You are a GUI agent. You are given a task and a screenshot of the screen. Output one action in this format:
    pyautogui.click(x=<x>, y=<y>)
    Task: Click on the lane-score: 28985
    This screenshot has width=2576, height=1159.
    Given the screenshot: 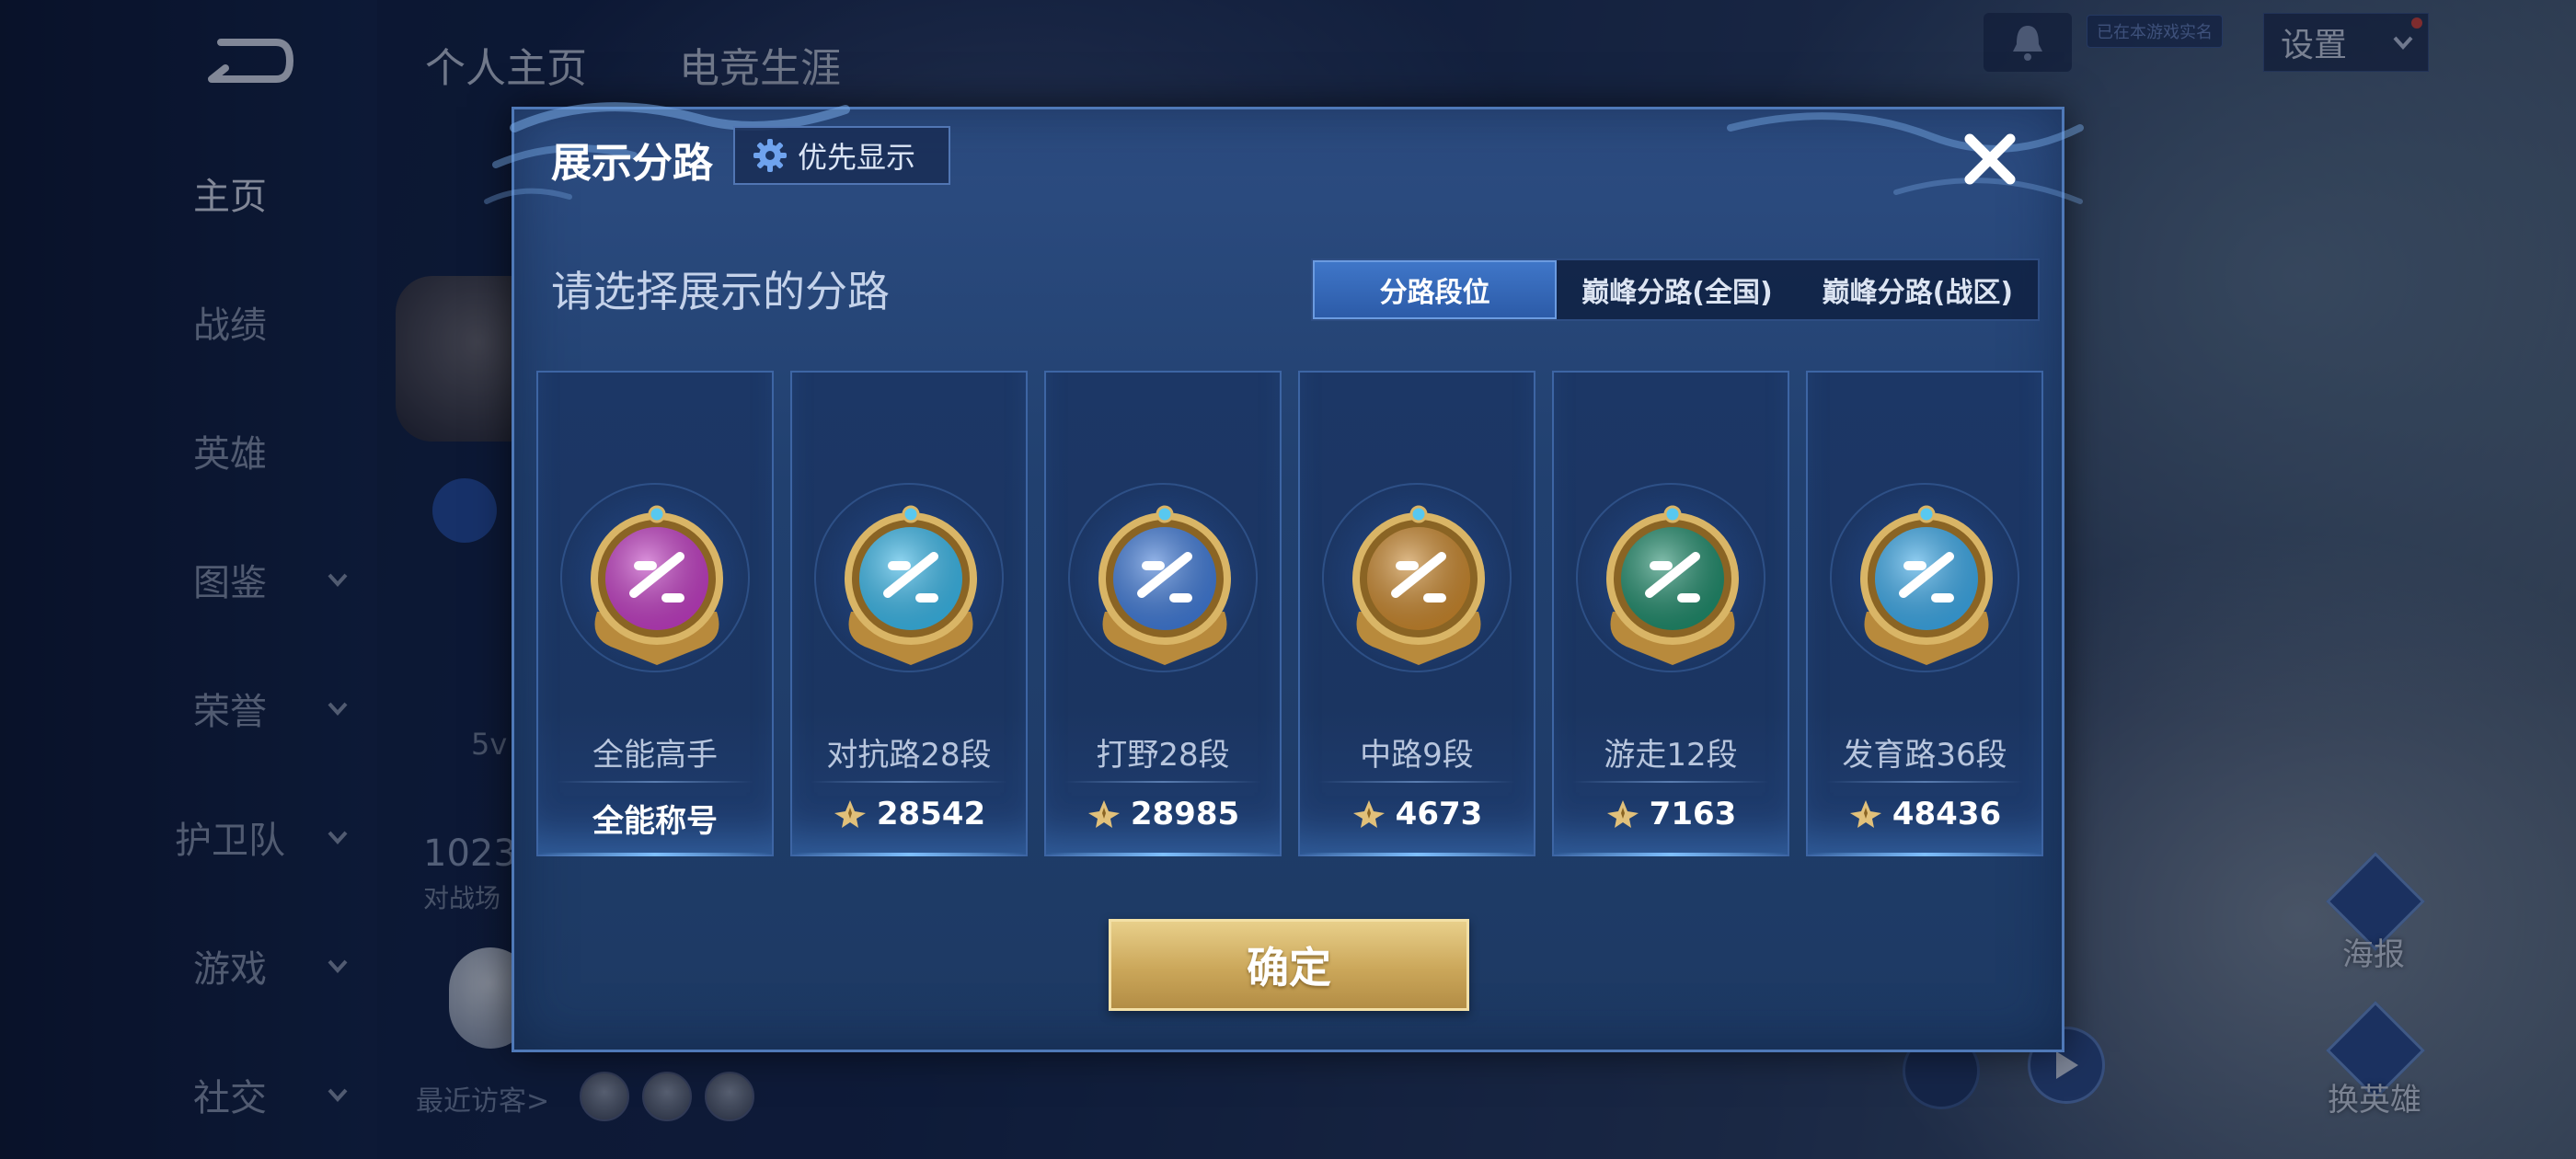 What is the action you would take?
    pyautogui.click(x=1163, y=814)
    